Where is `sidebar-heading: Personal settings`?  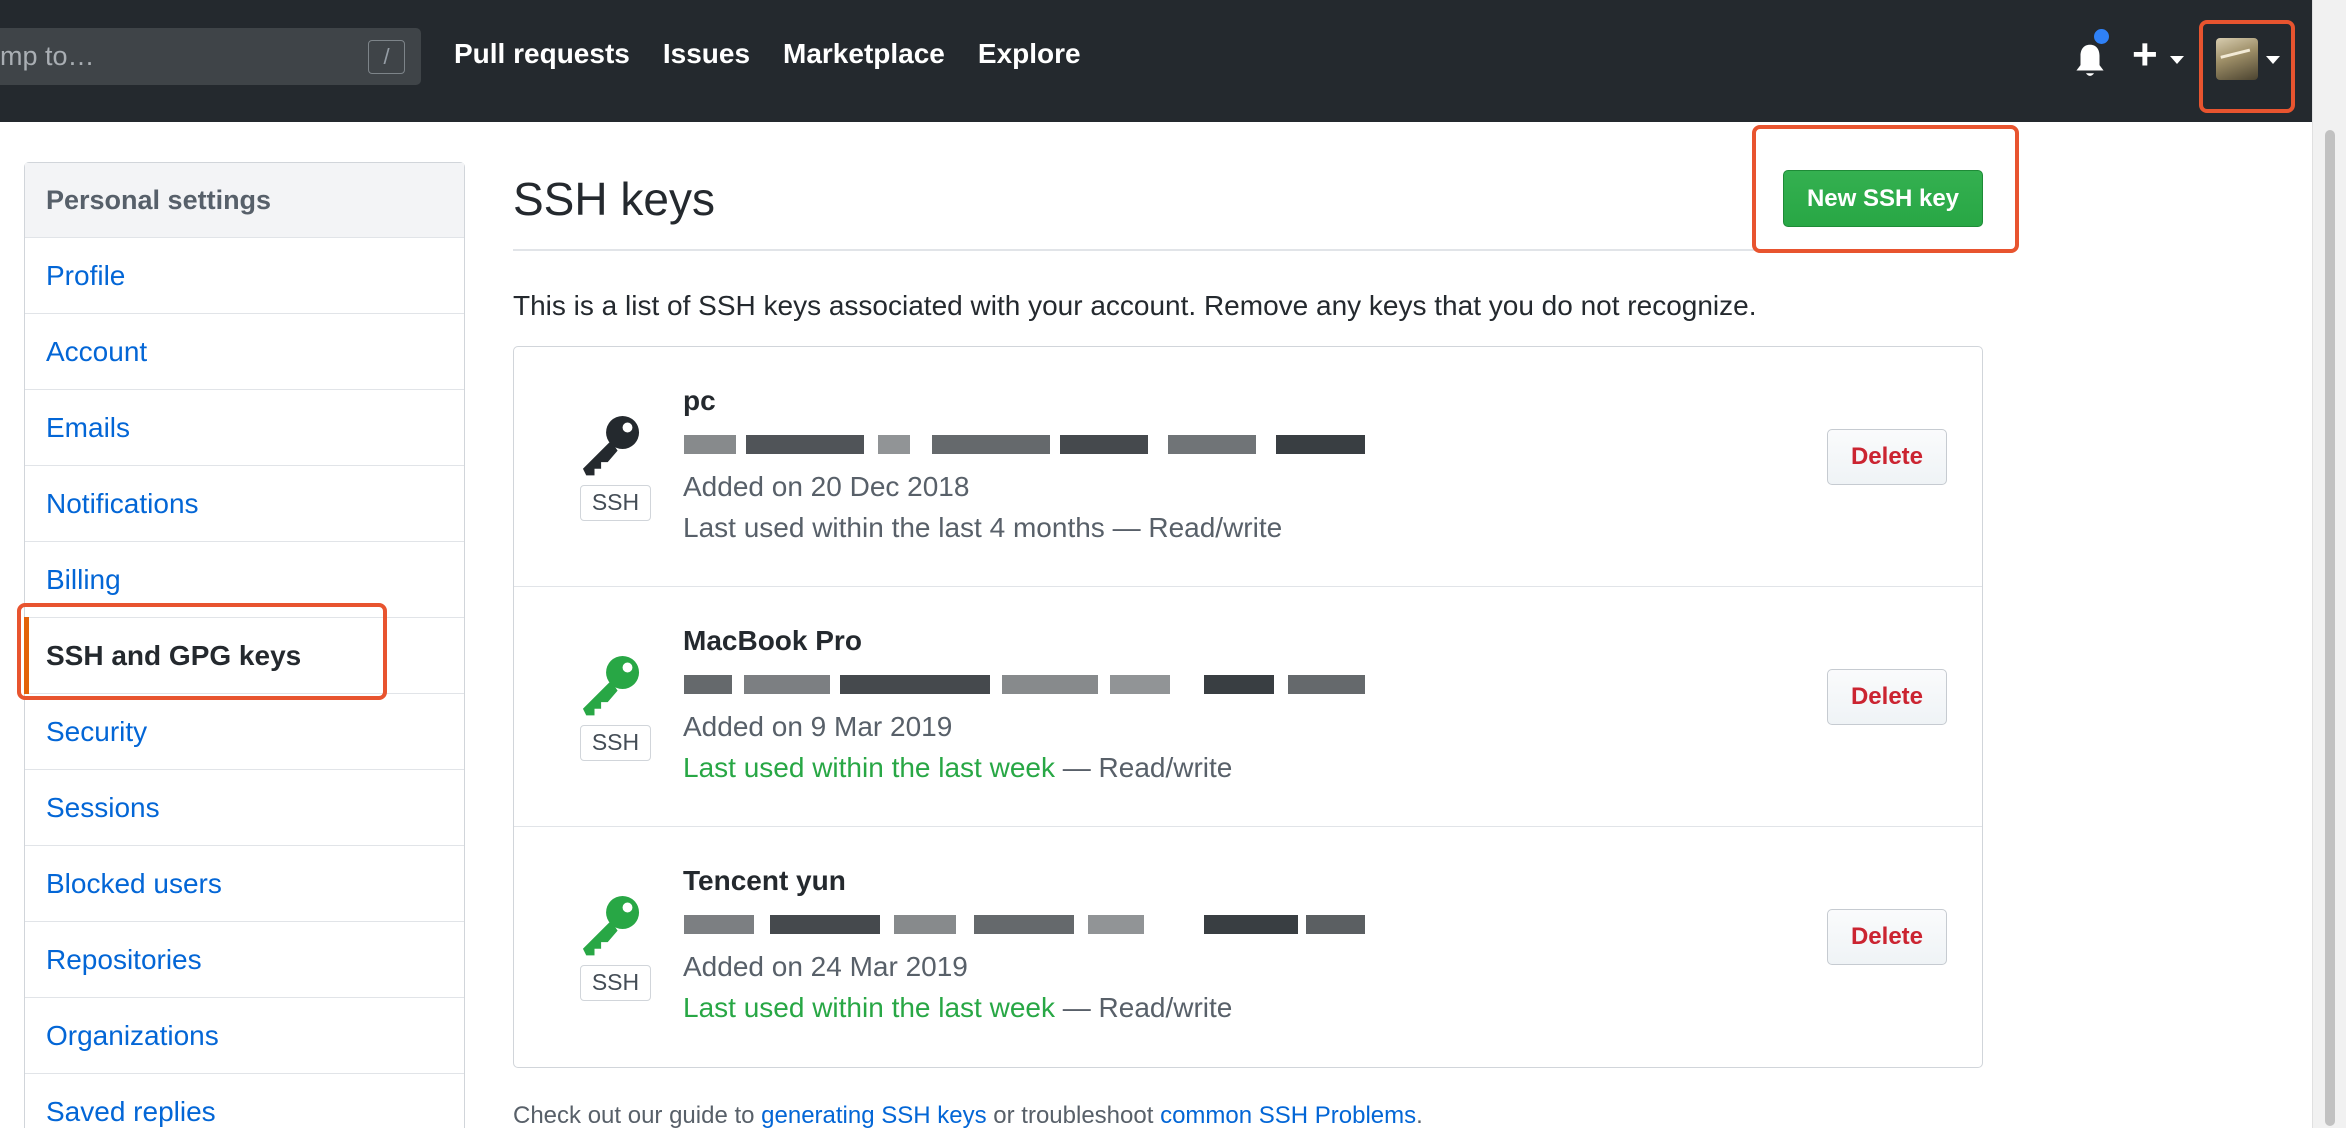 sidebar-heading: Personal settings is located at coordinates (244, 200).